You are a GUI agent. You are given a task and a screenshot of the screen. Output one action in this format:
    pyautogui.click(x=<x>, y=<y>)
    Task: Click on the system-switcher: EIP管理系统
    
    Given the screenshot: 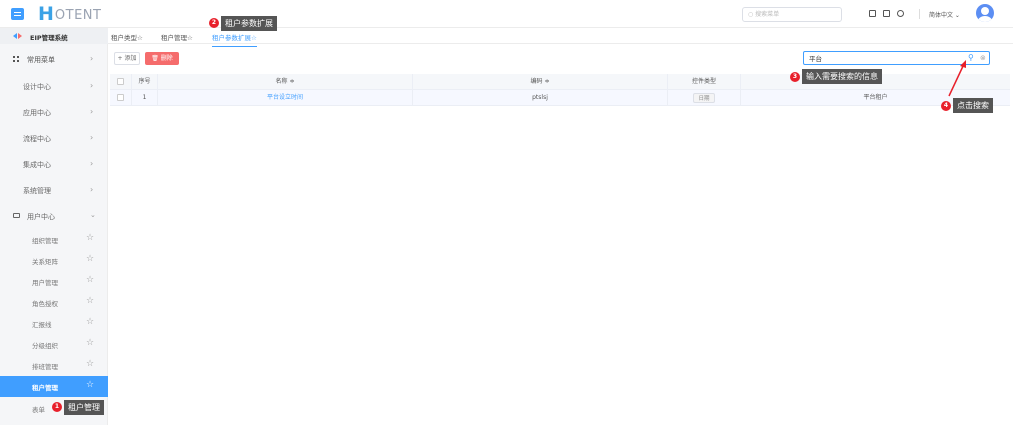 What is the action you would take?
    pyautogui.click(x=54, y=36)
    